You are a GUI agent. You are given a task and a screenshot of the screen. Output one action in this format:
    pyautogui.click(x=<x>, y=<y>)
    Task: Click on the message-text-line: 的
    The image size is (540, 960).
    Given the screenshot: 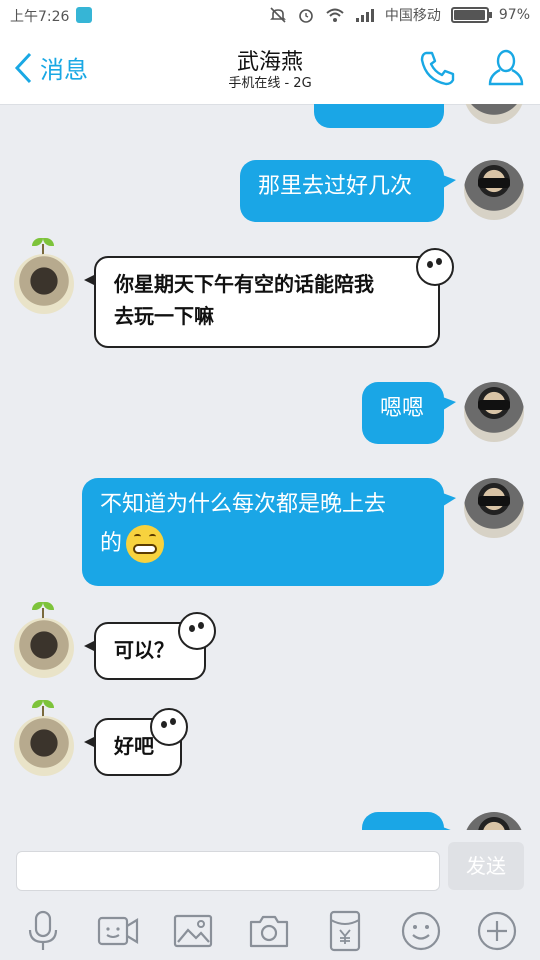 What is the action you would take?
    pyautogui.click(x=111, y=543)
    